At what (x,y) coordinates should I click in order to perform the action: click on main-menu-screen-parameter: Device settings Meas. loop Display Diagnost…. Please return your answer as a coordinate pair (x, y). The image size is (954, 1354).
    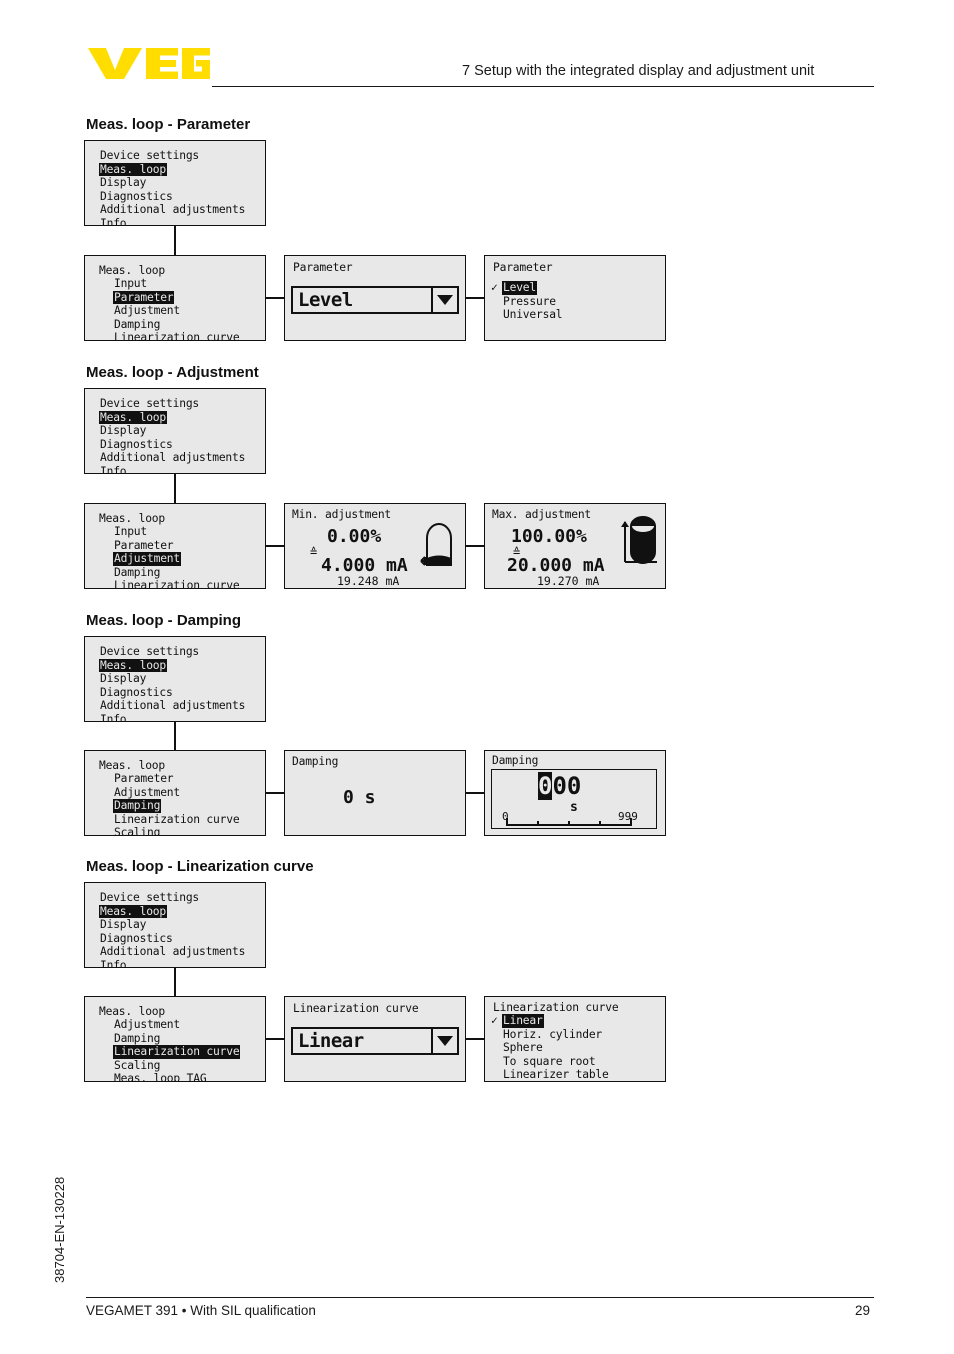
    Looking at the image, I should click on (175, 183).